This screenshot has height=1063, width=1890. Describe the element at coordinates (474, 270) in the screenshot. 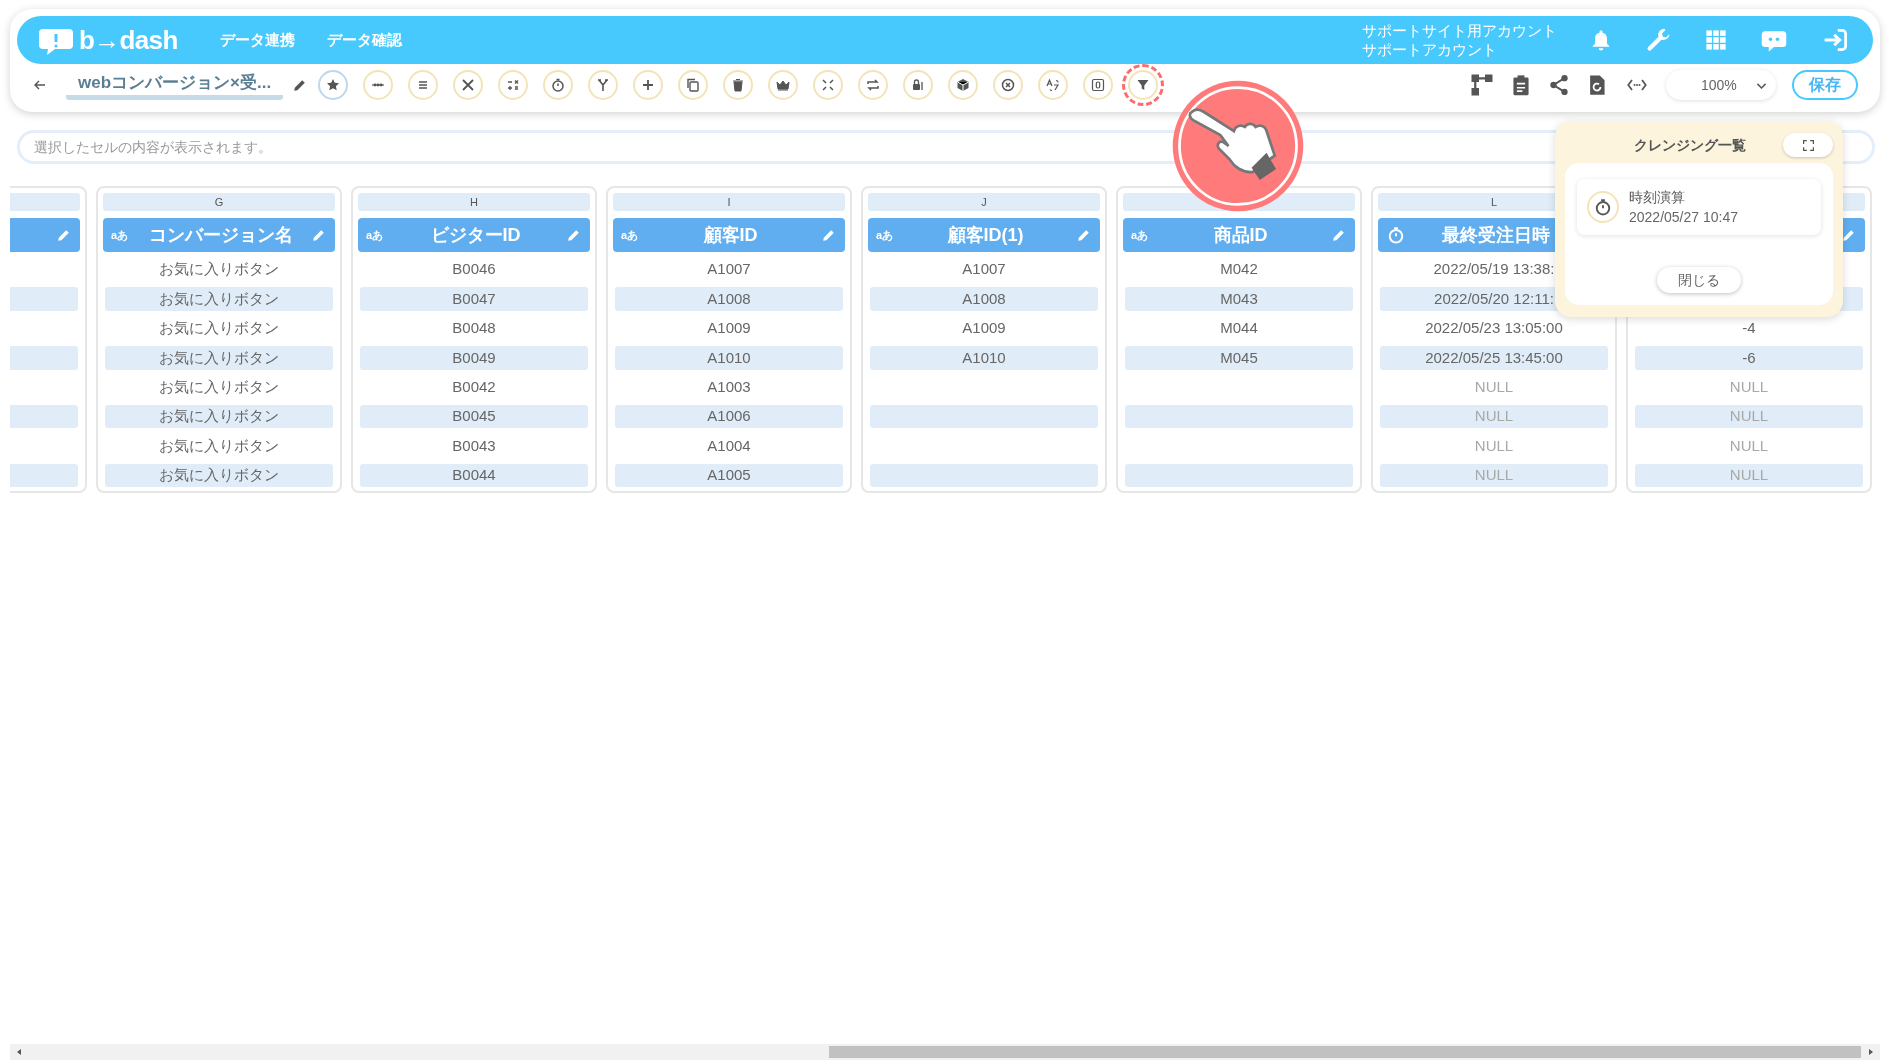

I see `table-cell: B0046` at that location.